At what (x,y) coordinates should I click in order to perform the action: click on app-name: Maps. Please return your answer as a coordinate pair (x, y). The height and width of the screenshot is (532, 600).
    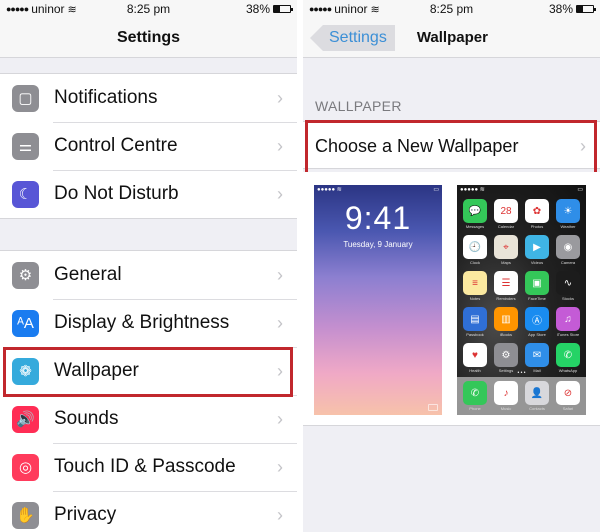
    Looking at the image, I should click on (506, 262).